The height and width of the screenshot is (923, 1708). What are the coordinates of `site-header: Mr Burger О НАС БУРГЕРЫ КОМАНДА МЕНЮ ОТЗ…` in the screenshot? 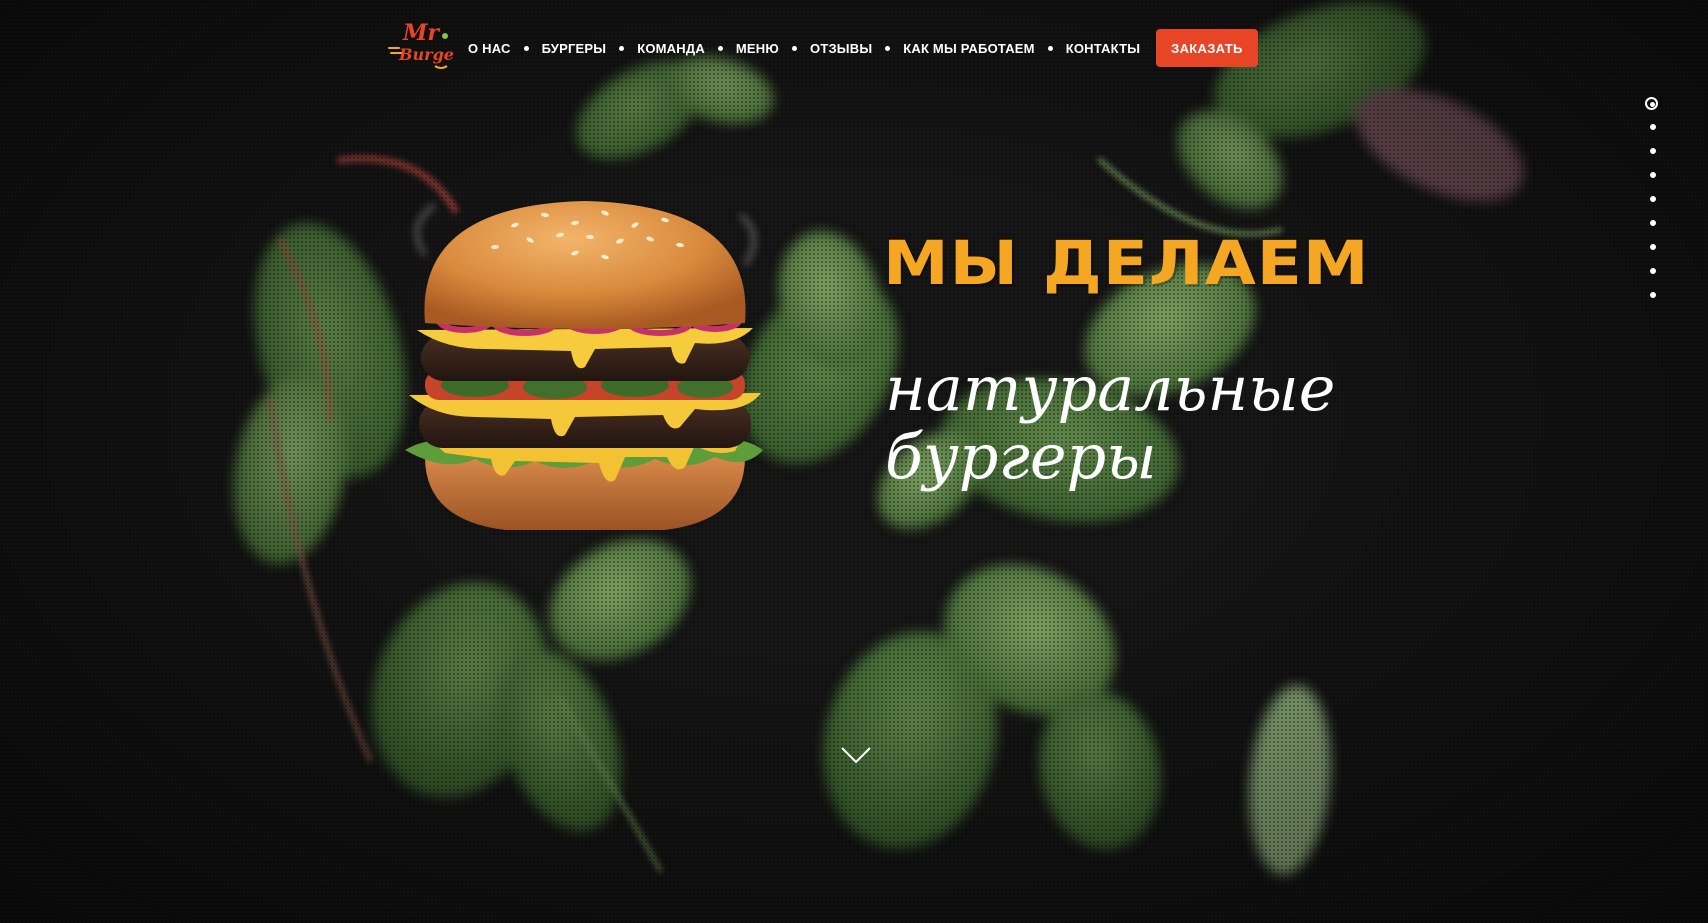 It's located at (854, 47).